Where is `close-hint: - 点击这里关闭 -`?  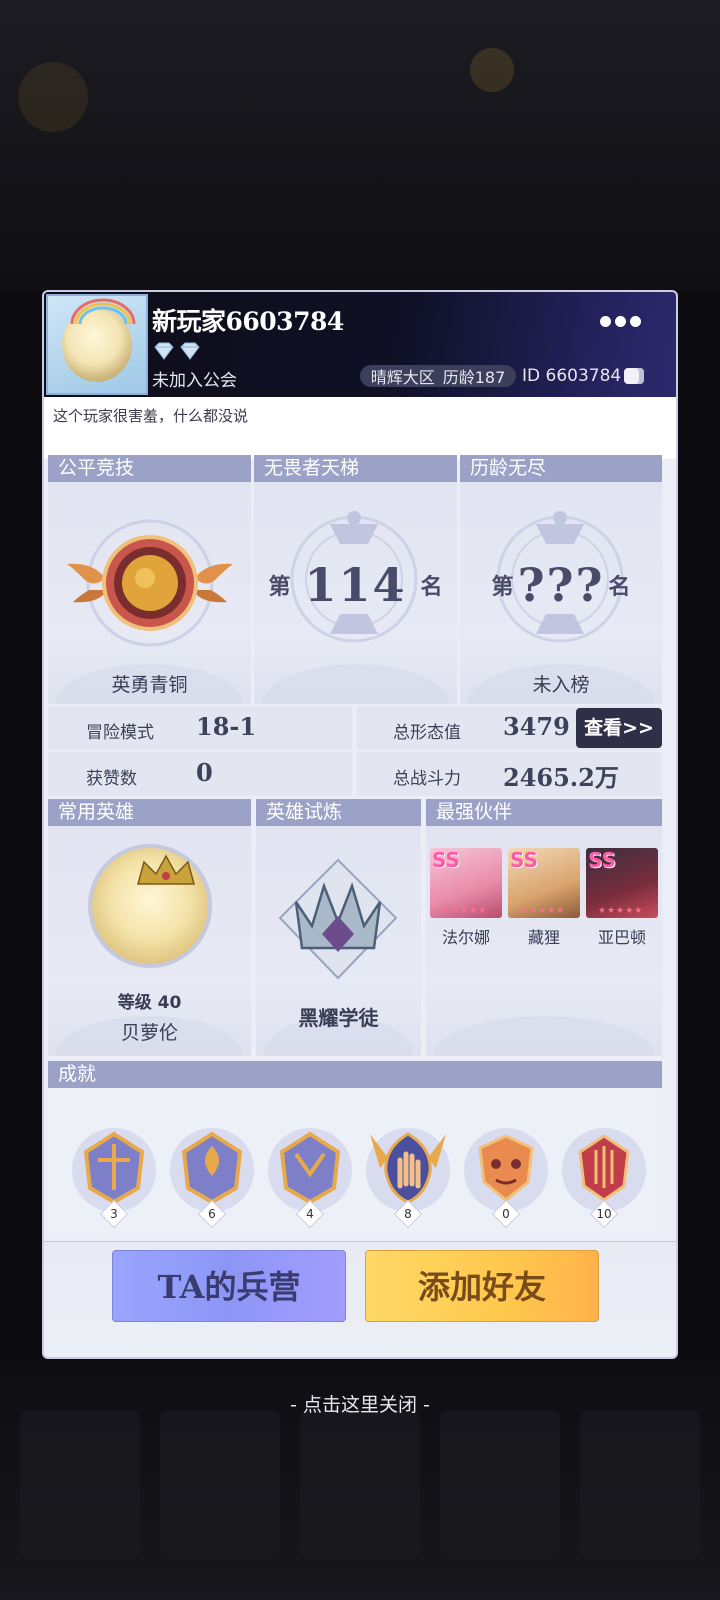
close-hint: - 点击这里关闭 - is located at coordinates (360, 1403).